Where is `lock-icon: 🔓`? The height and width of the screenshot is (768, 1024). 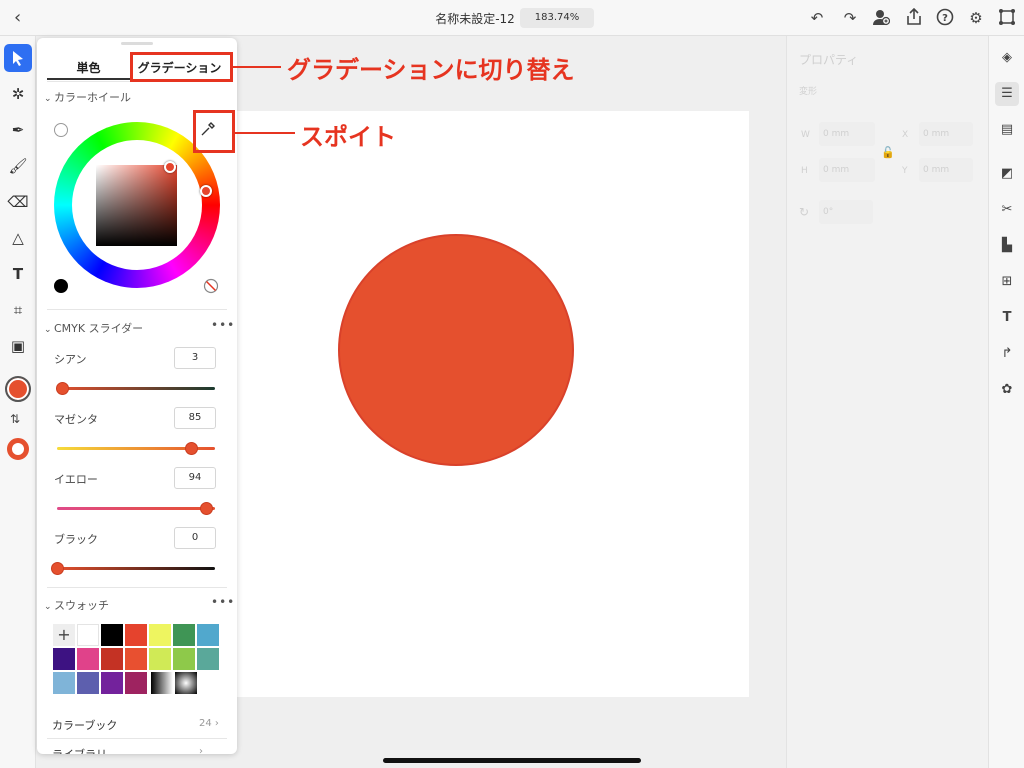
lock-icon: 🔓 is located at coordinates (888, 152).